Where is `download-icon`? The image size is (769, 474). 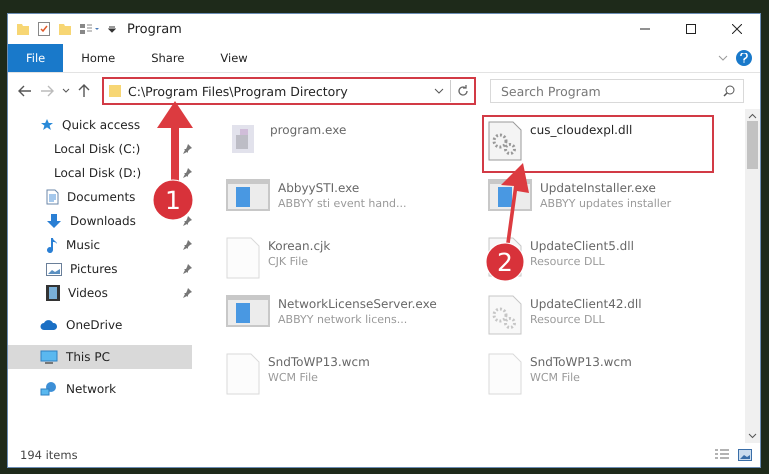
download-icon is located at coordinates (54, 221).